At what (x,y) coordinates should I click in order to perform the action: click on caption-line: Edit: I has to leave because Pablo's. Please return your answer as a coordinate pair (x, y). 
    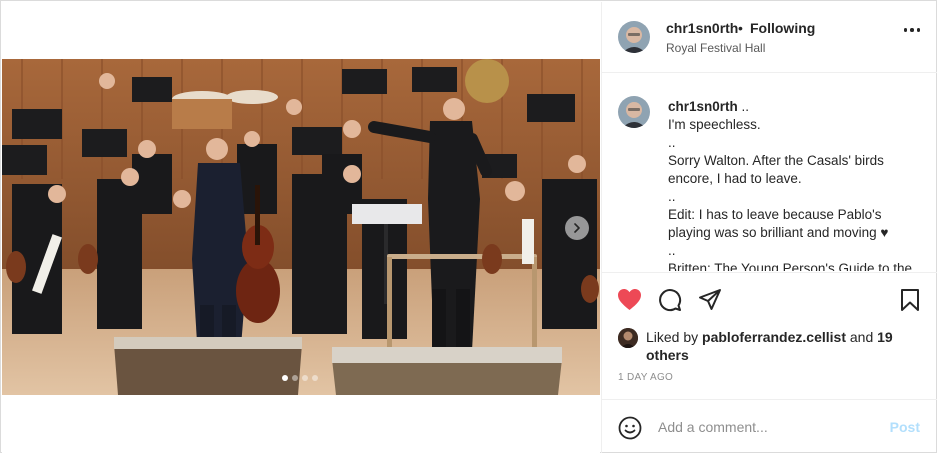
    Looking at the image, I should click on (775, 214).